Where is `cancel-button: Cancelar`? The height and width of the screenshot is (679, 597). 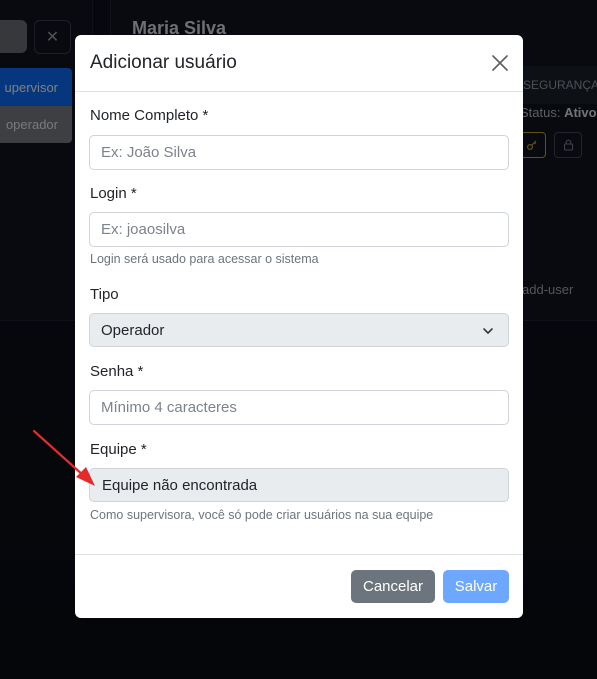
cancel-button: Cancelar is located at coordinates (393, 586).